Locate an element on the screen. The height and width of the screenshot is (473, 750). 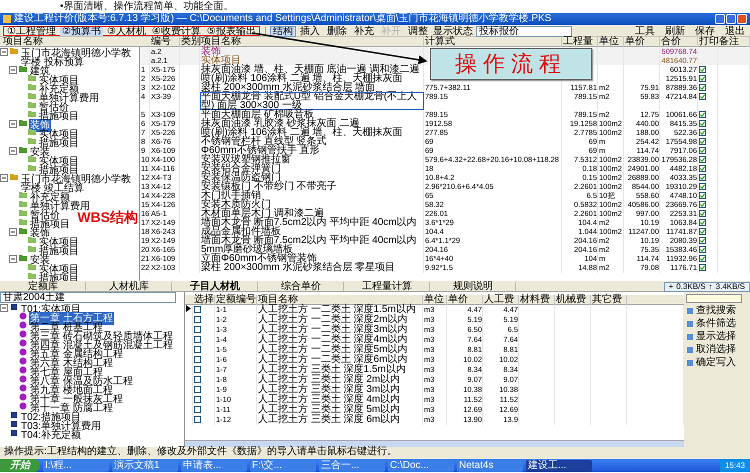
action-button: 查找搜索 is located at coordinates (717, 311).